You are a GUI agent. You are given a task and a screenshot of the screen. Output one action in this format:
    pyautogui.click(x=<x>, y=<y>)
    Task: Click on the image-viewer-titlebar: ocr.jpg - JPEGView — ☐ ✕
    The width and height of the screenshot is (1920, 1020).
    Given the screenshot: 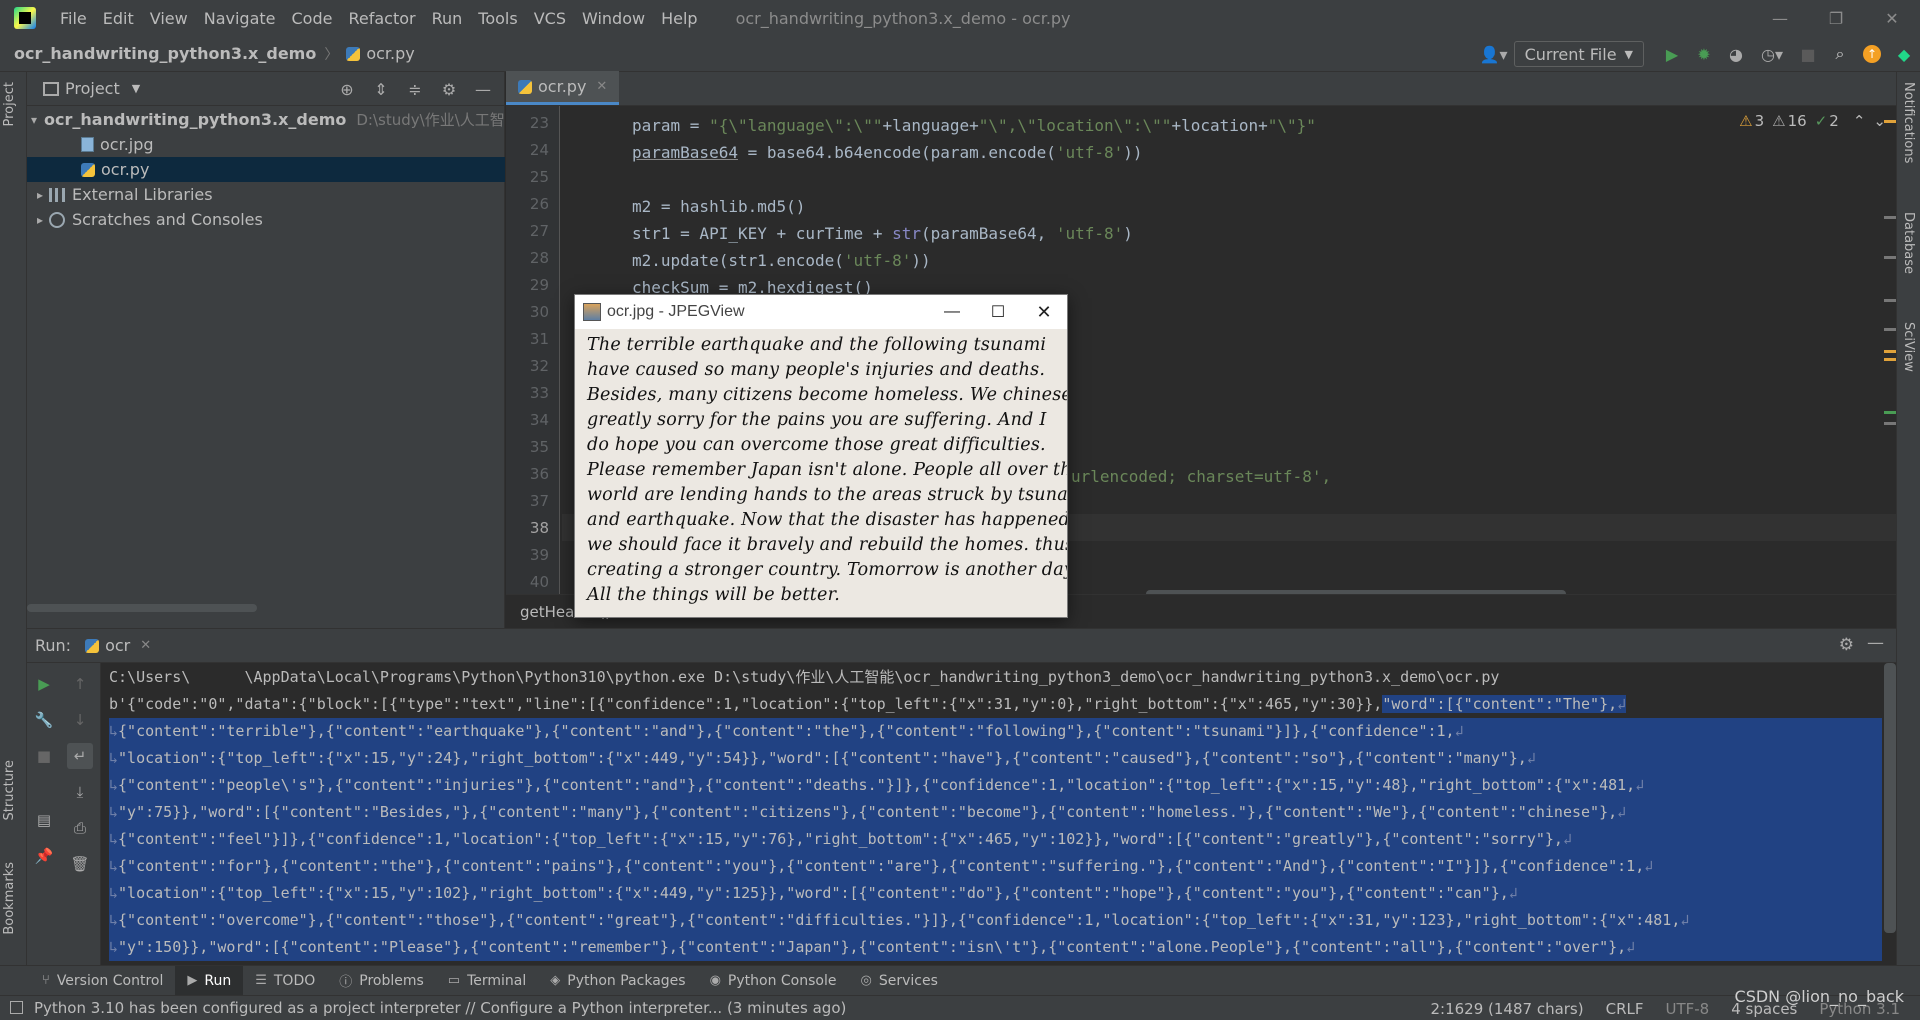 What is the action you would take?
    pyautogui.click(x=821, y=312)
    